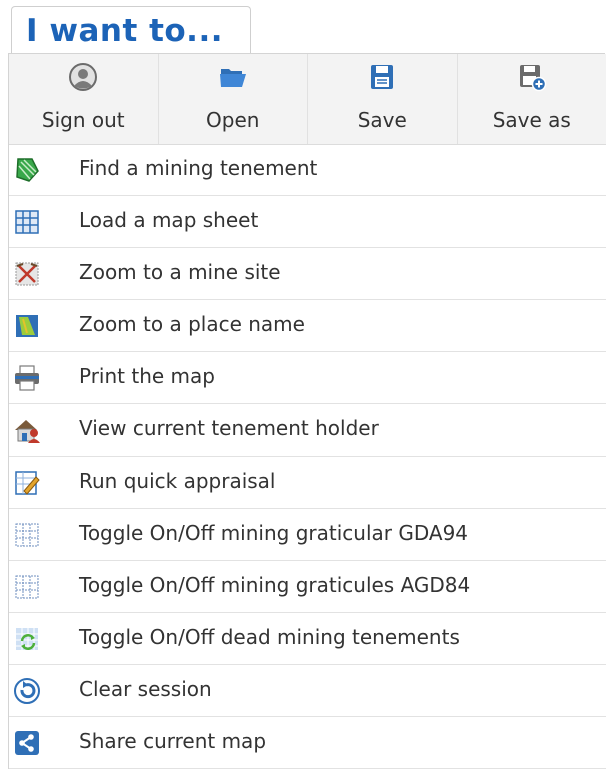 The image size is (606, 769). Describe the element at coordinates (27, 691) in the screenshot. I see `clear-refresh-icon` at that location.